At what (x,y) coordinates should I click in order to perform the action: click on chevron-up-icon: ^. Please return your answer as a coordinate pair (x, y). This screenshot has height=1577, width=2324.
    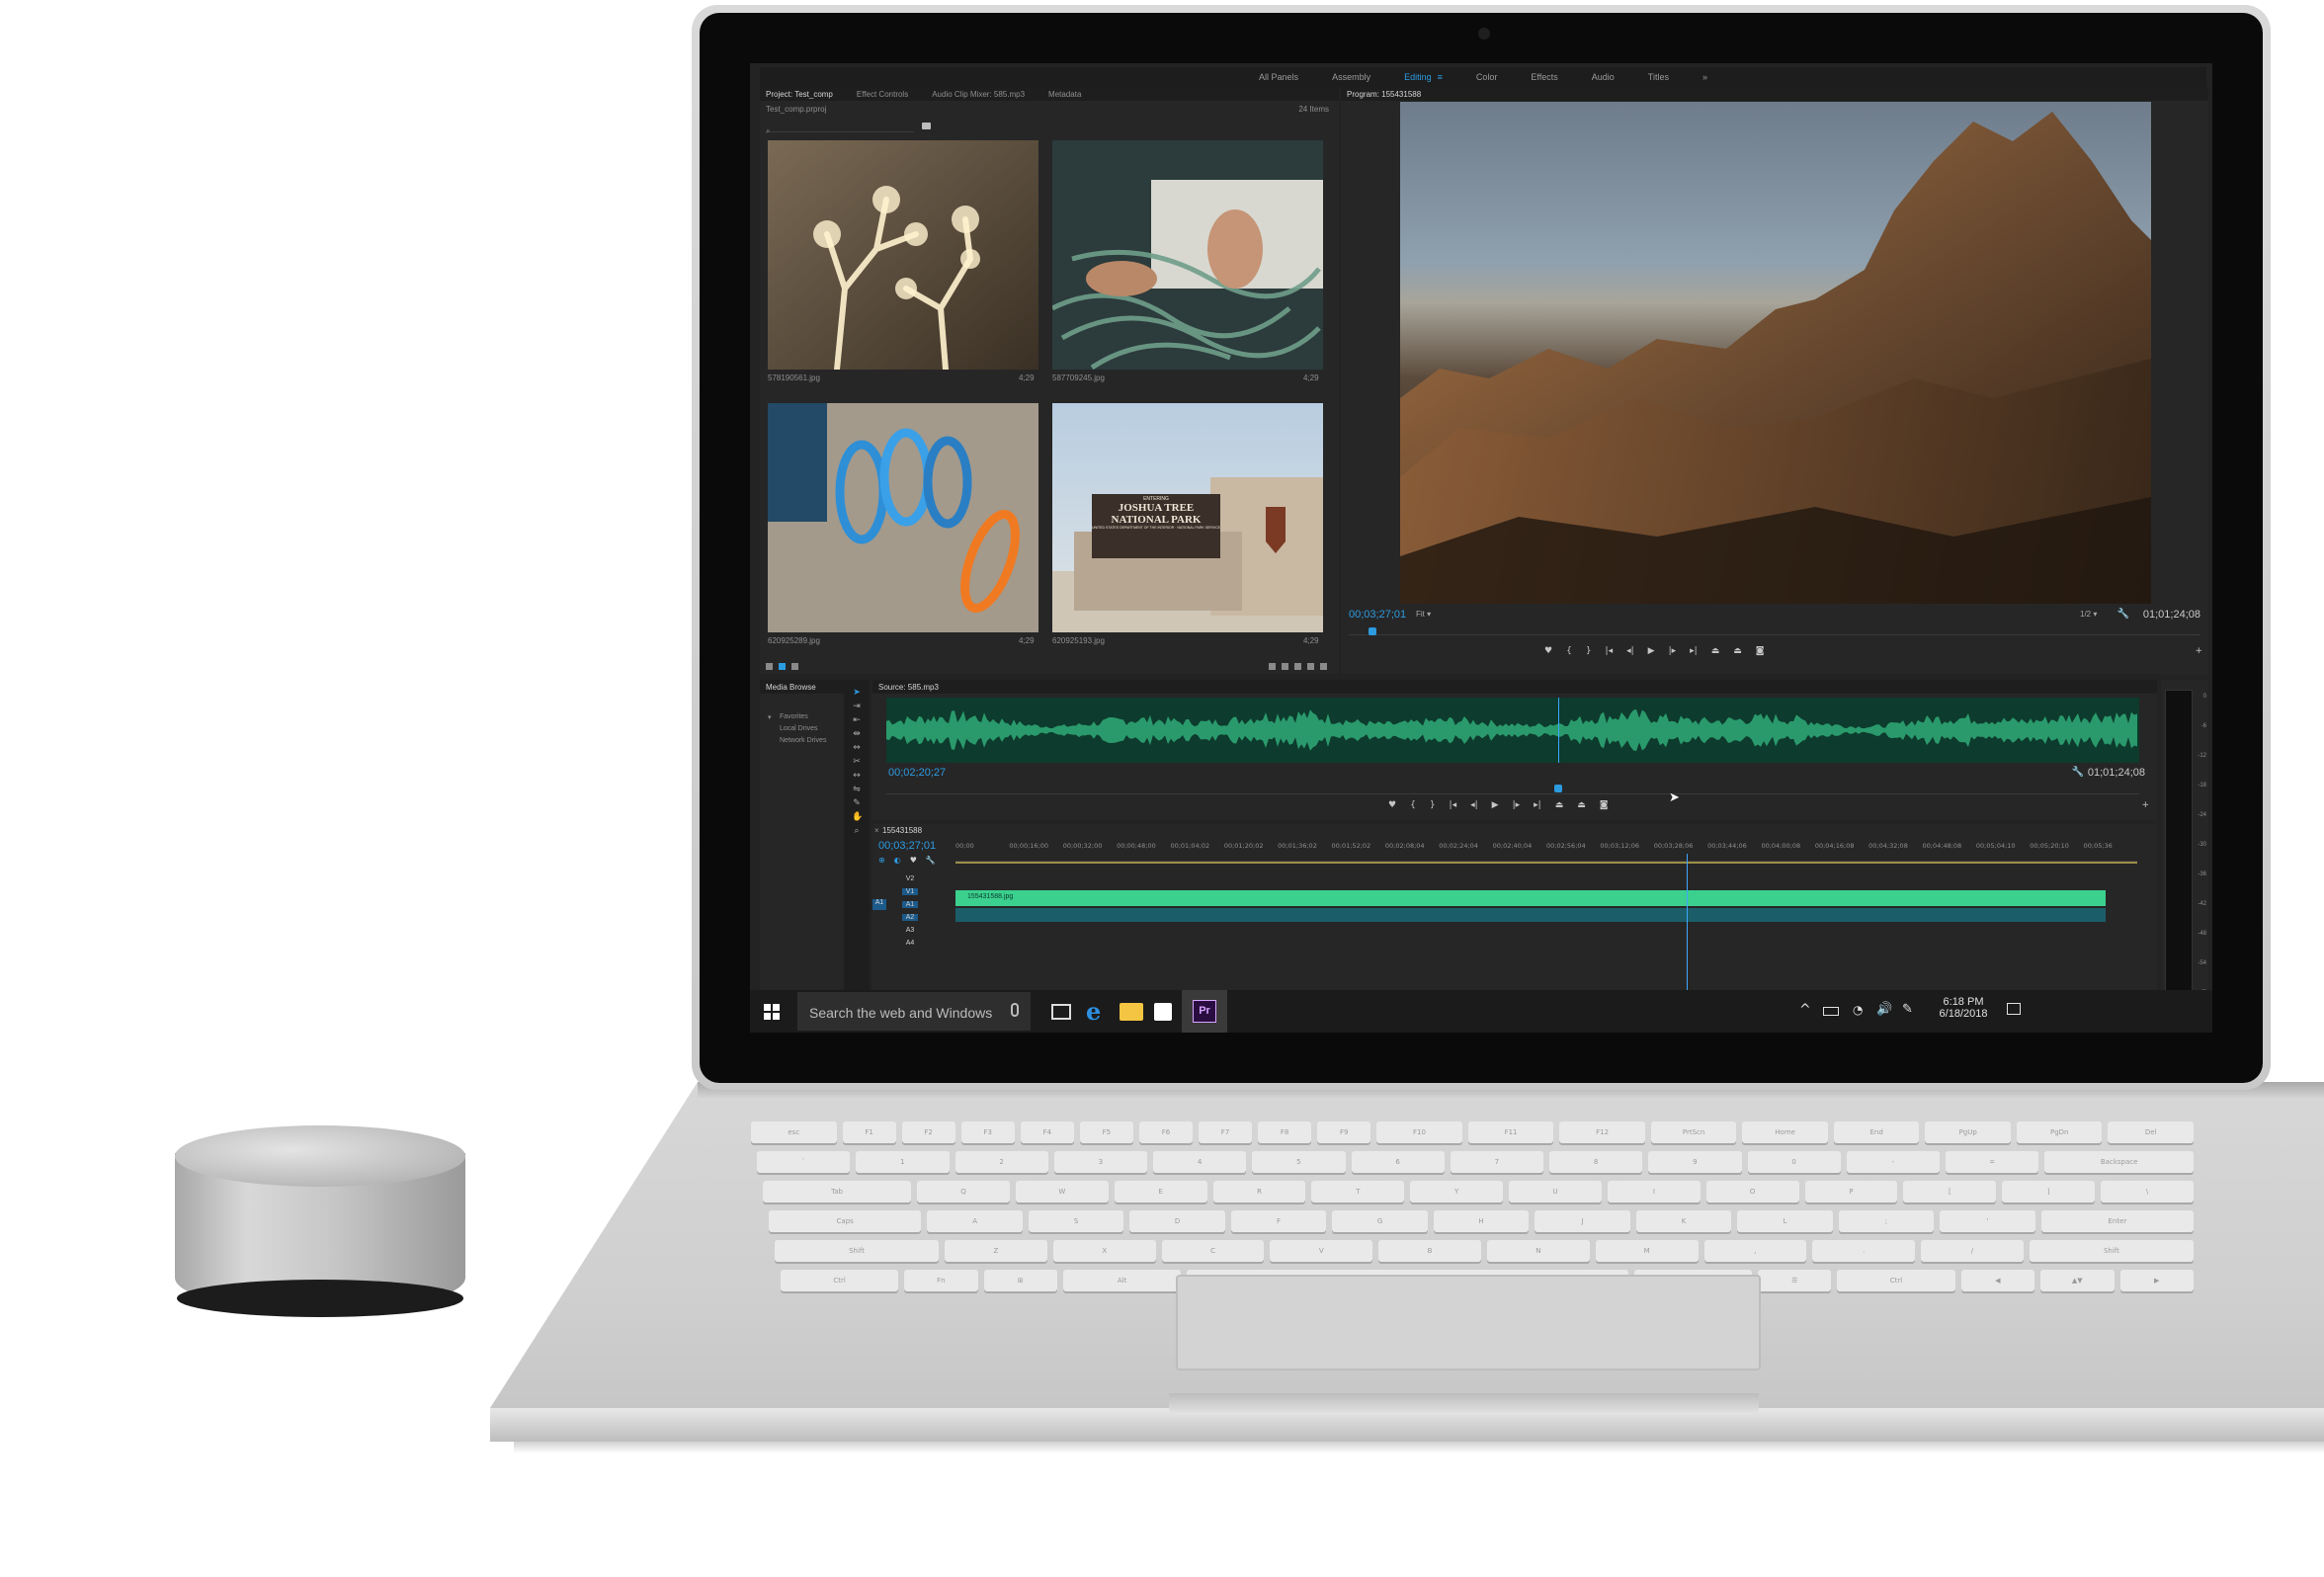
    Looking at the image, I should click on (1805, 1010).